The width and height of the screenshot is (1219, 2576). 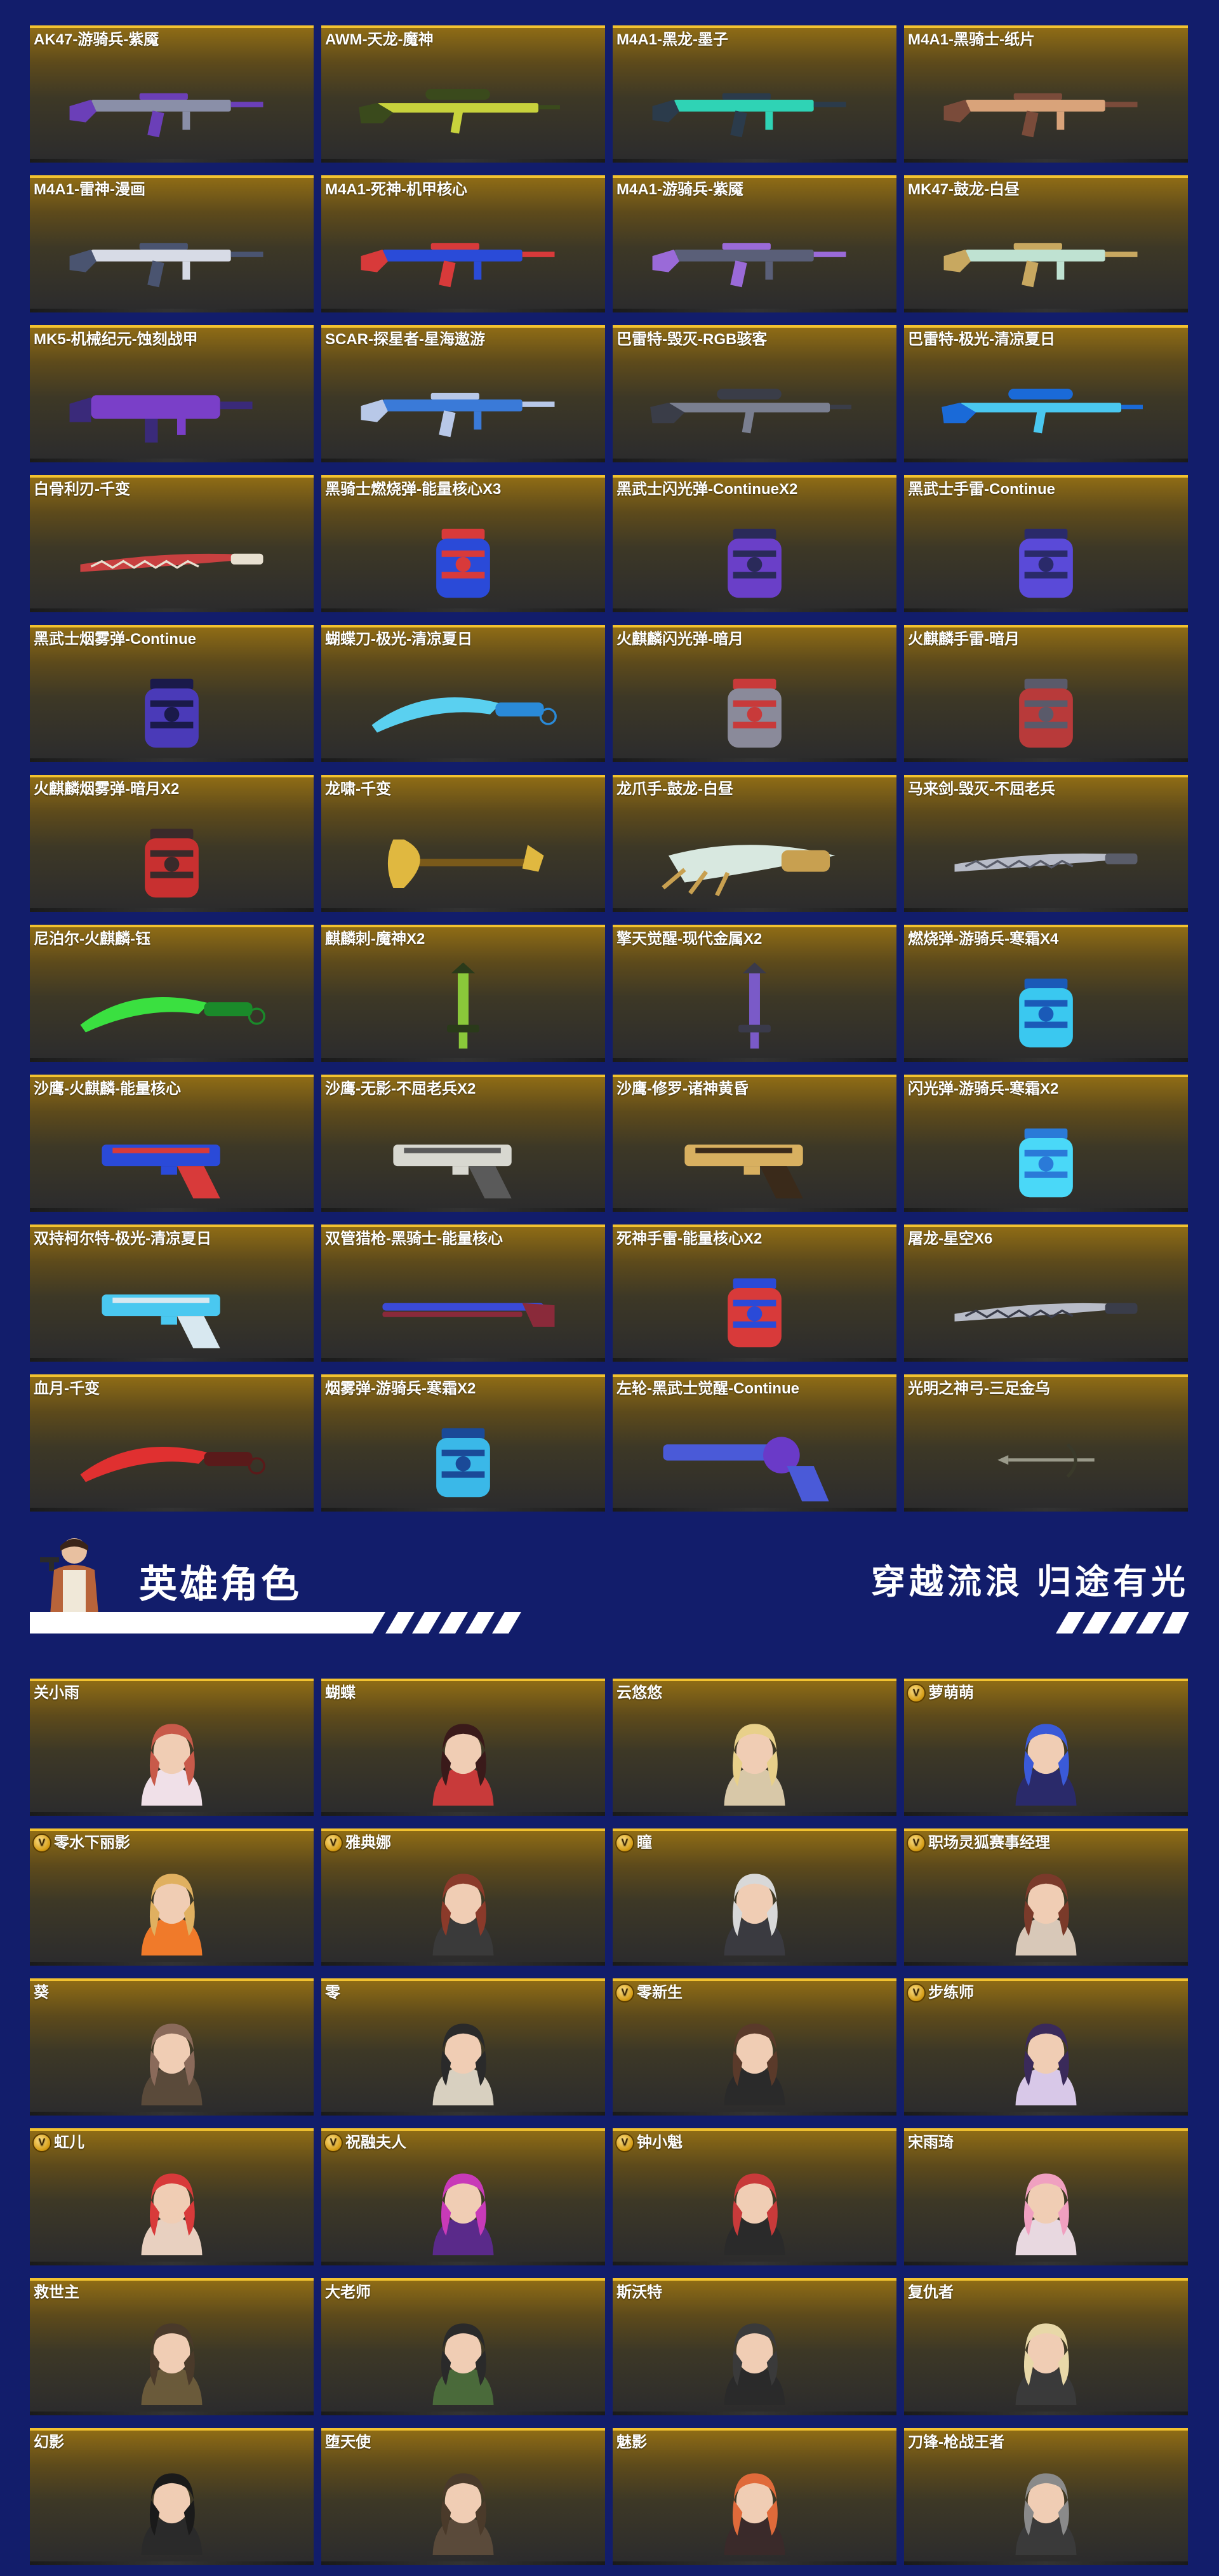 What do you see at coordinates (172, 1747) in the screenshot?
I see `hero-card: 关小雨` at bounding box center [172, 1747].